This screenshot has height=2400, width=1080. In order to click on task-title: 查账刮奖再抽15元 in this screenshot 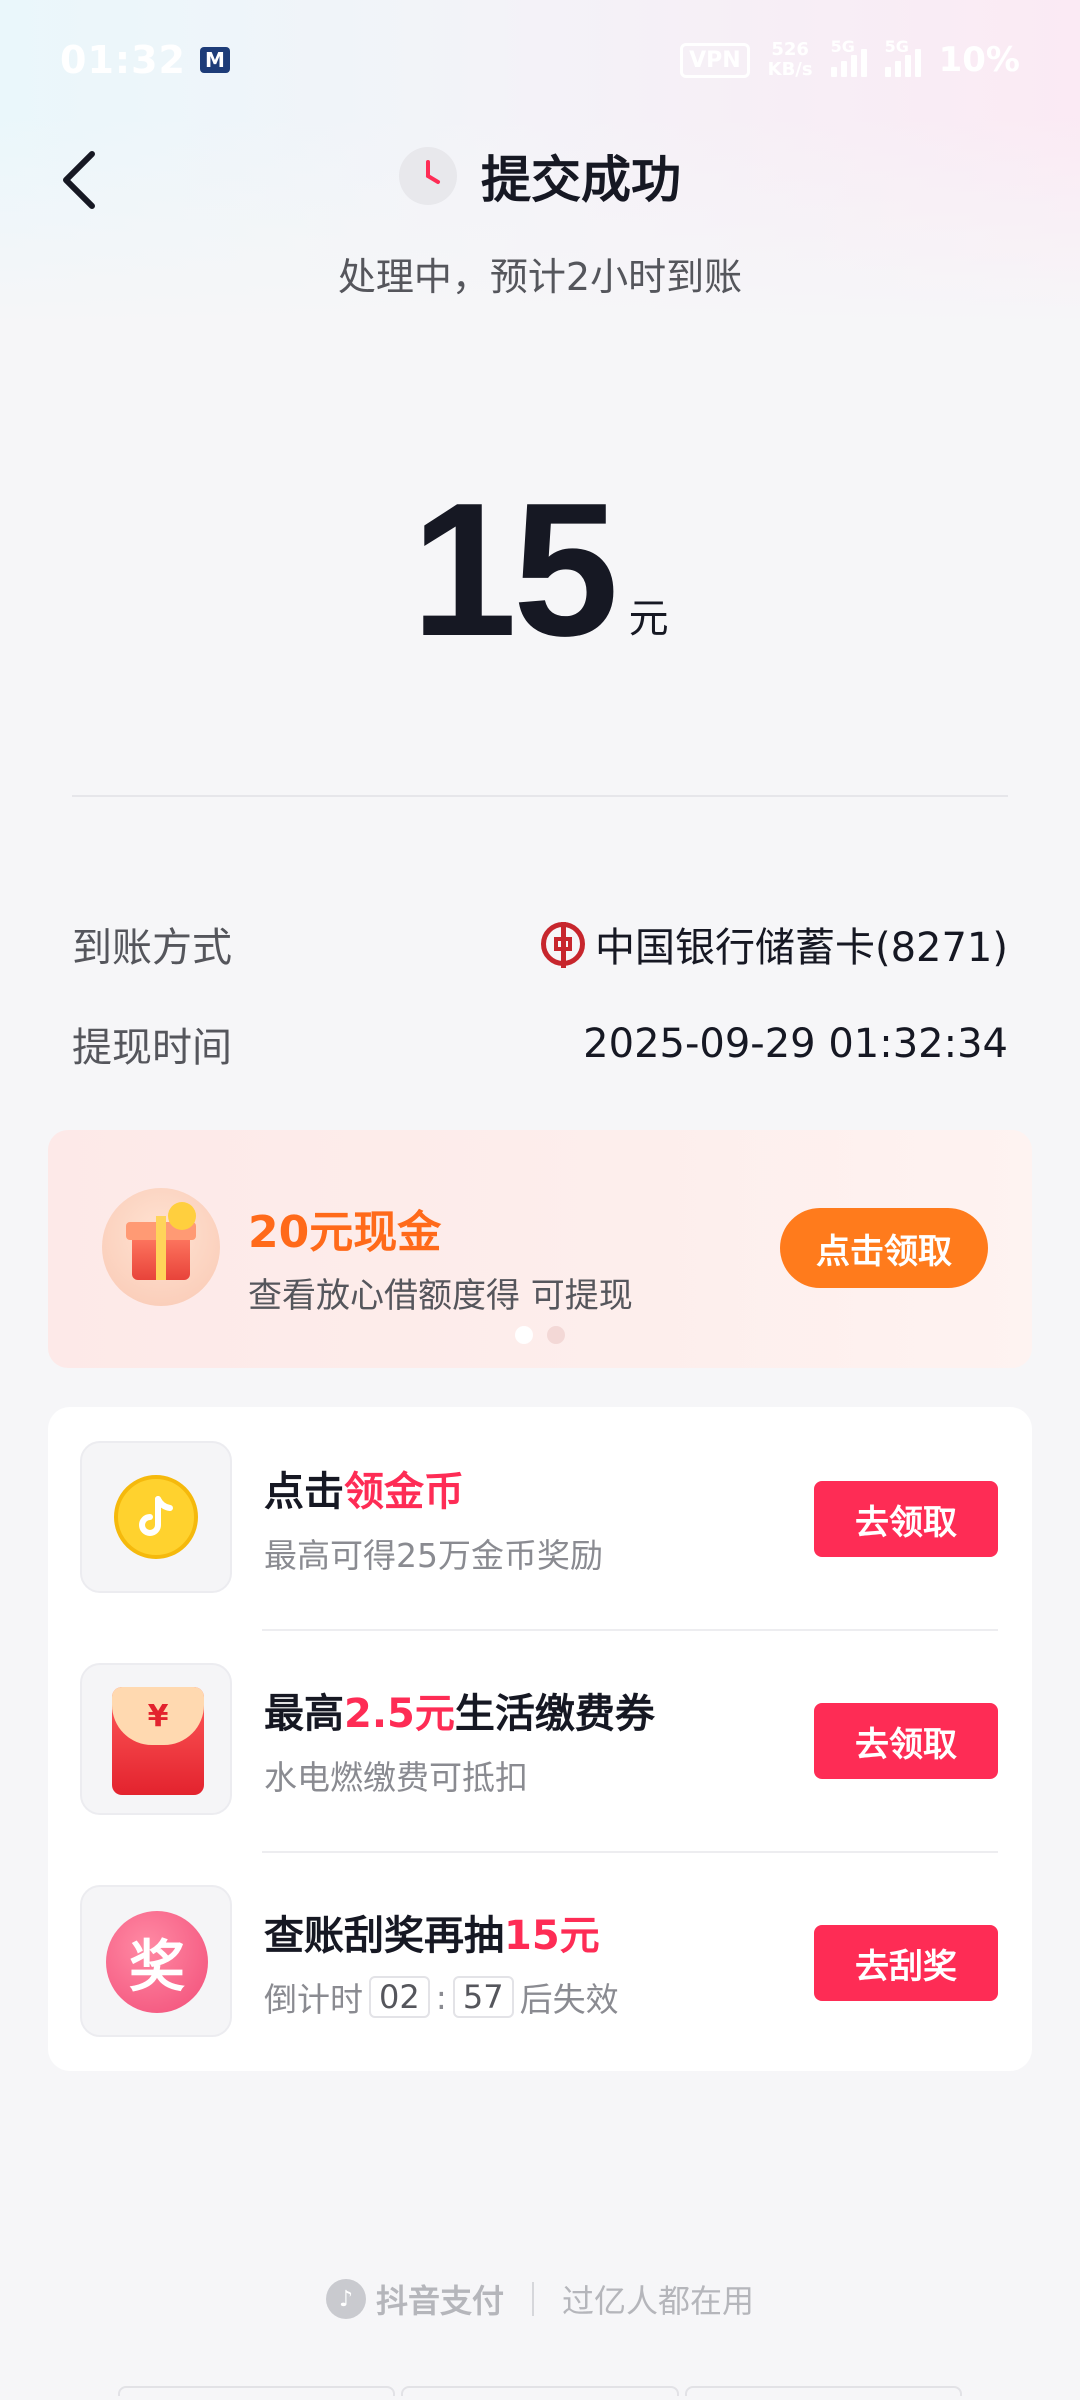, I will do `click(432, 1932)`.